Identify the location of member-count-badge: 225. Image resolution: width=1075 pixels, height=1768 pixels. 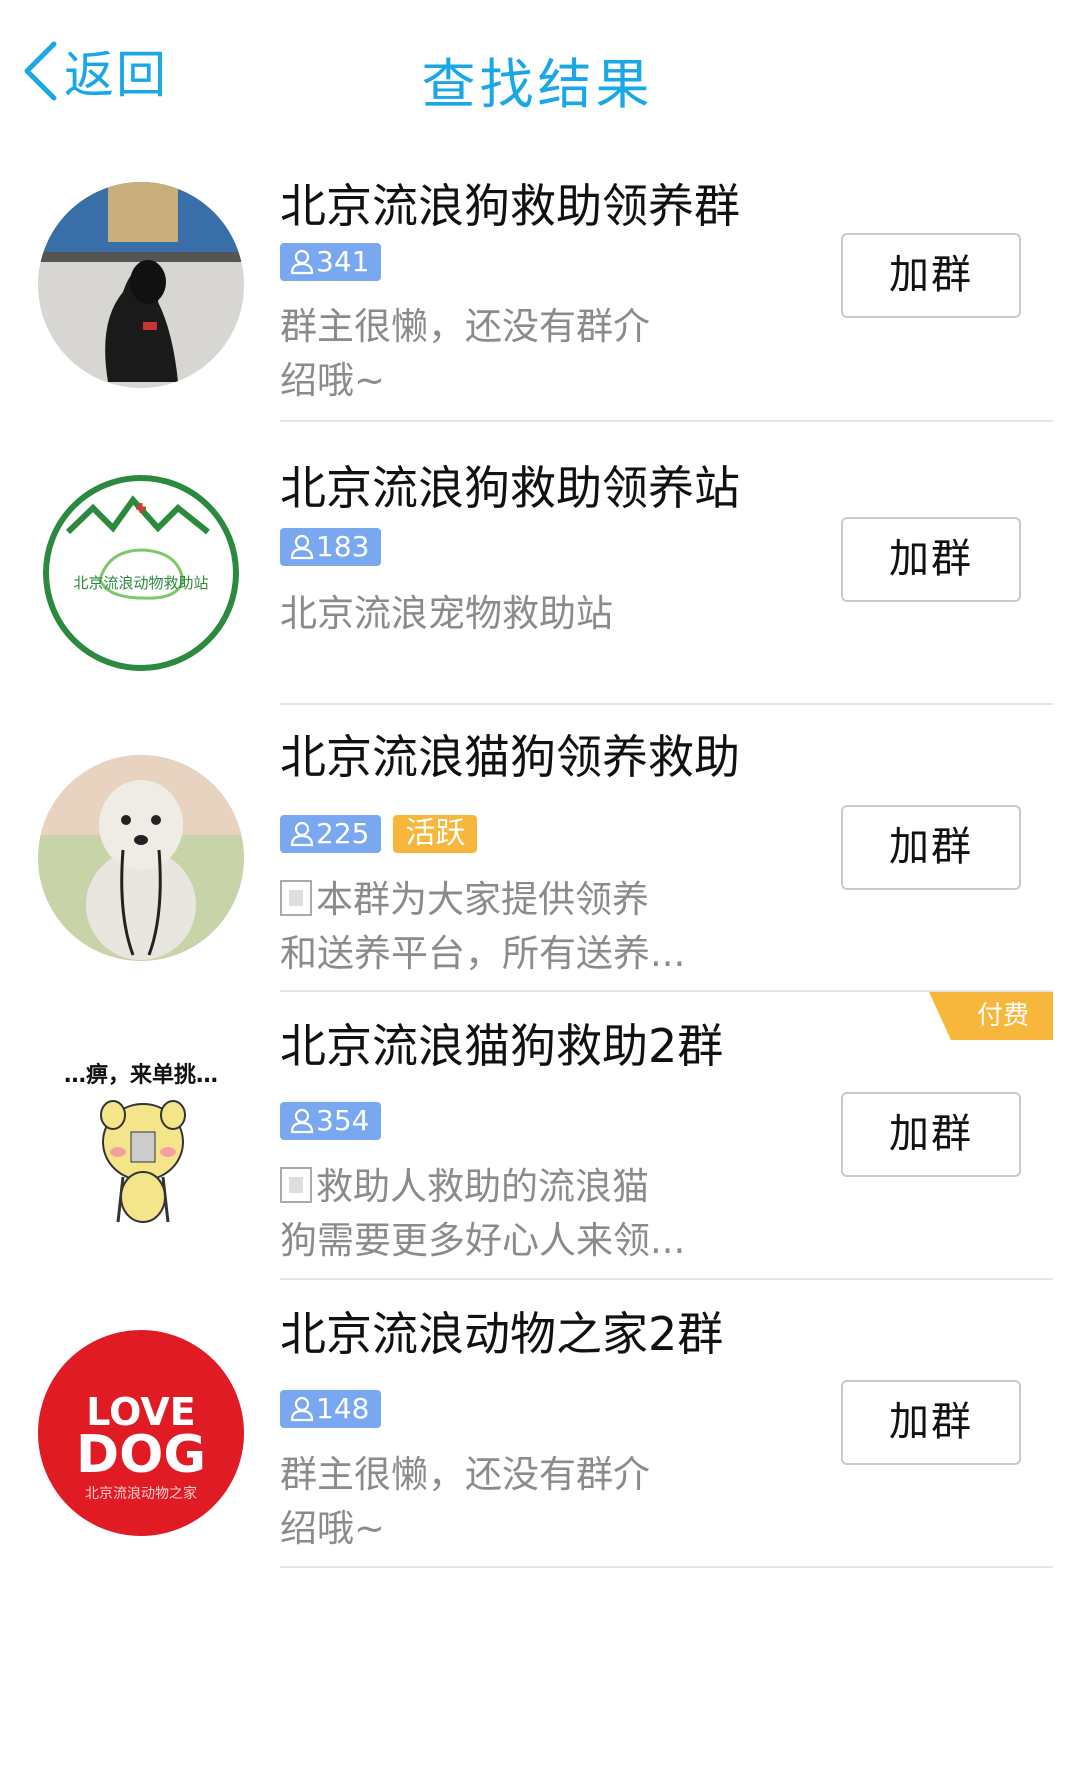
(331, 834).